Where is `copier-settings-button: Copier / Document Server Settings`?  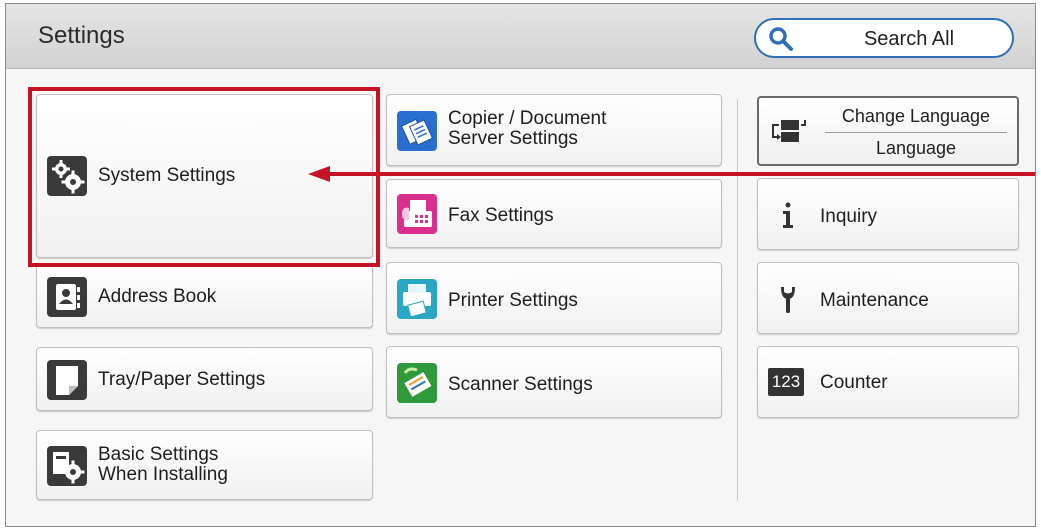
copier-settings-button: Copier / Document Server Settings is located at coordinates (554, 130).